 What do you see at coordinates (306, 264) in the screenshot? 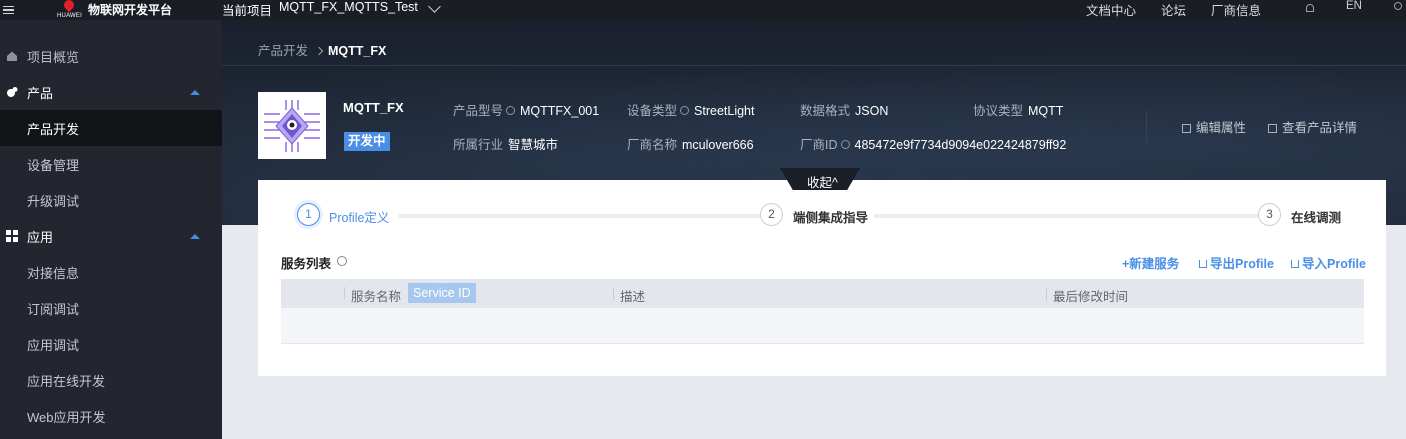
I see `service-list-title: 服务列表` at bounding box center [306, 264].